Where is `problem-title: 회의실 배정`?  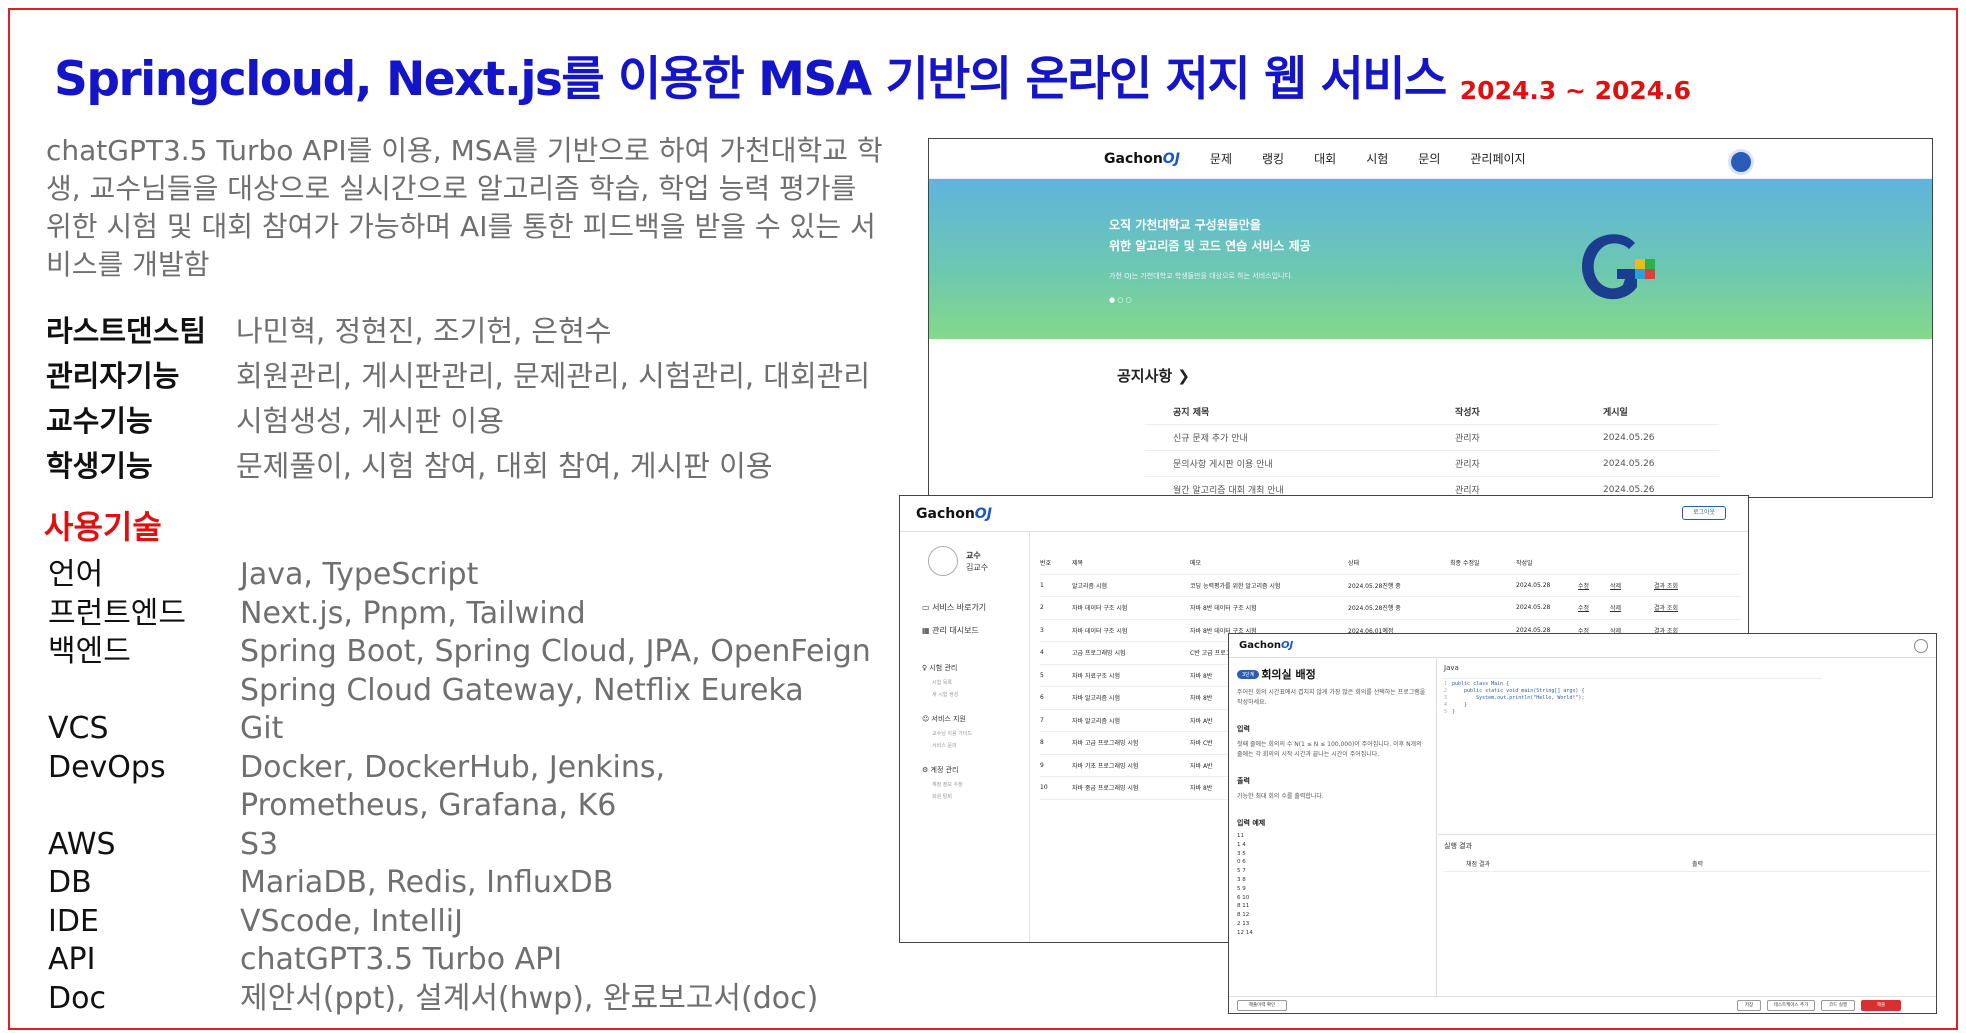 problem-title: 회의실 배정 is located at coordinates (1288, 674).